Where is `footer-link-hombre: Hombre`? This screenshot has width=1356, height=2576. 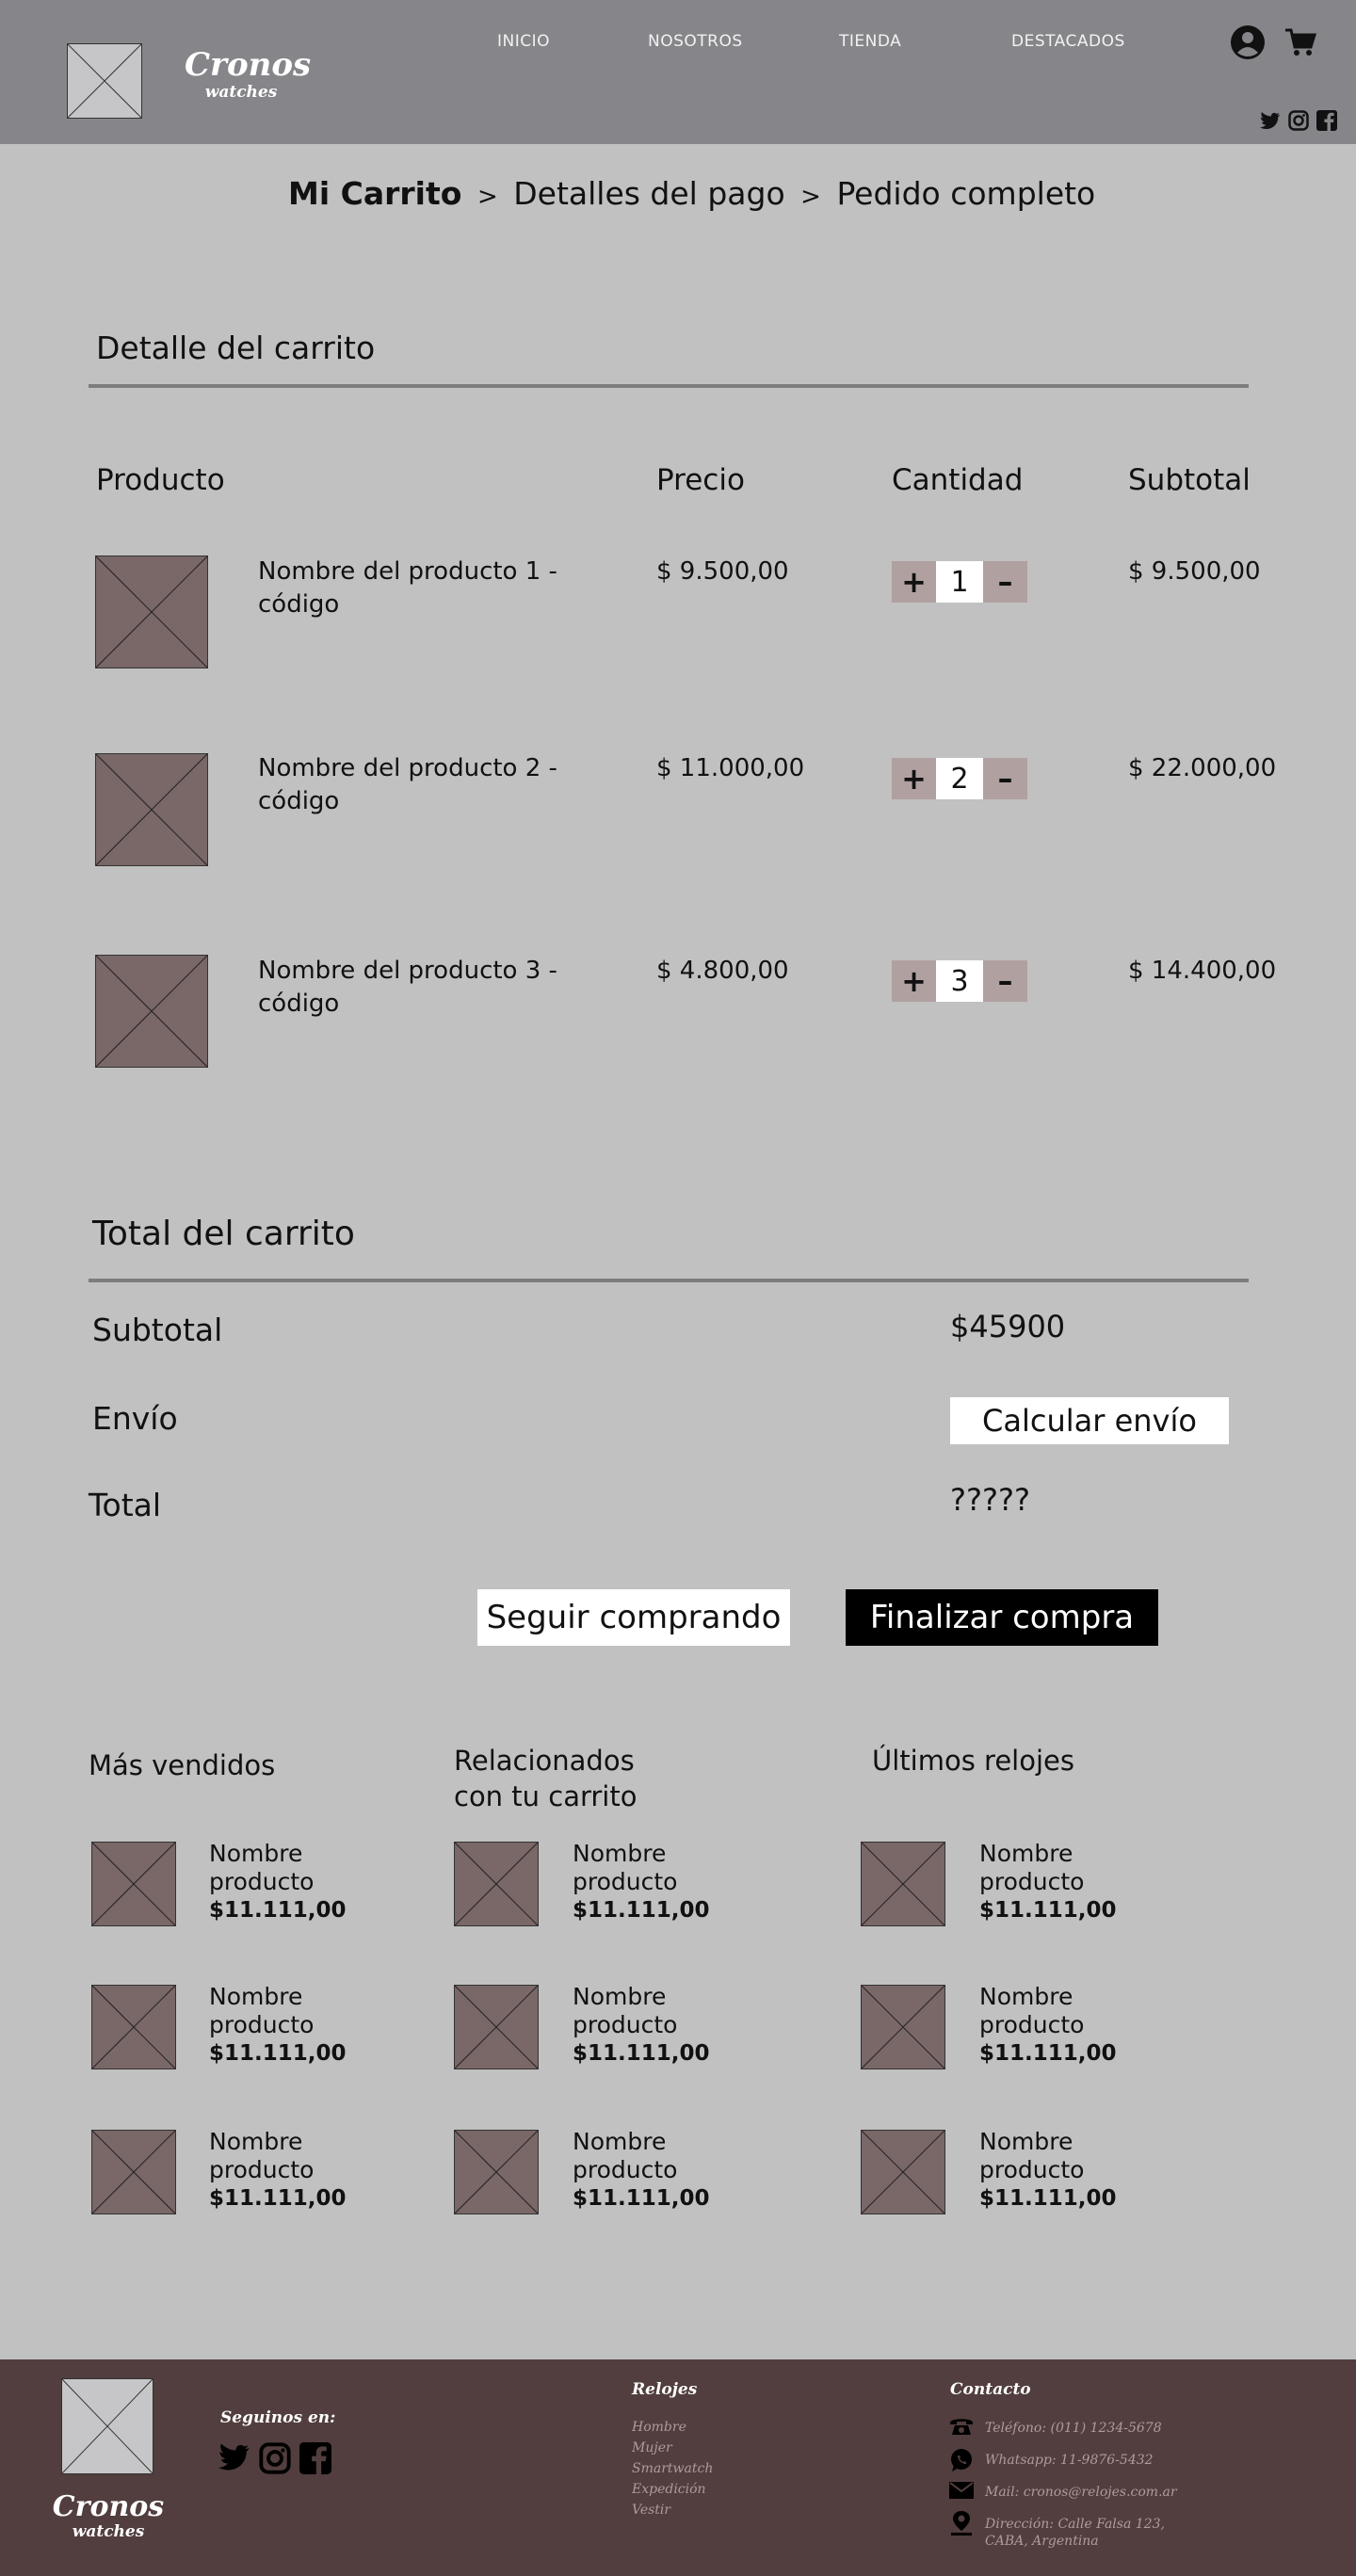
footer-link-hombre: Hombre is located at coordinates (659, 2427).